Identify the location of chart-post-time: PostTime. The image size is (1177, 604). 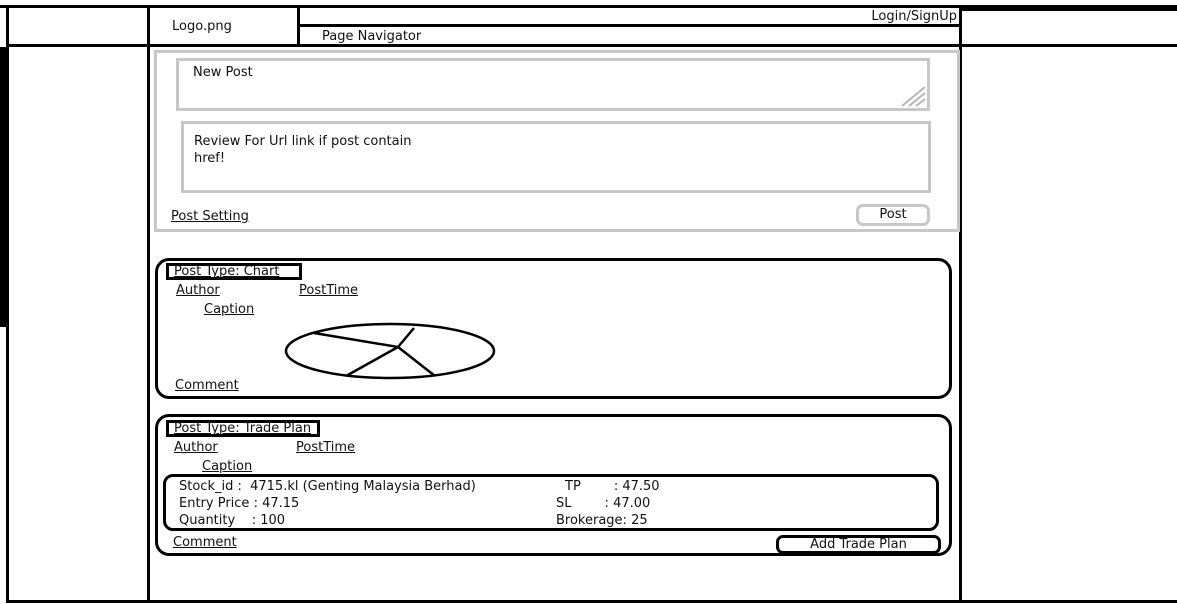
(329, 290).